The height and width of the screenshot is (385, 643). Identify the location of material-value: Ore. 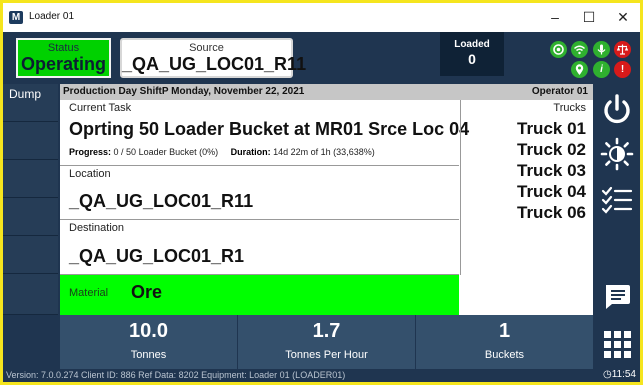
(147, 292).